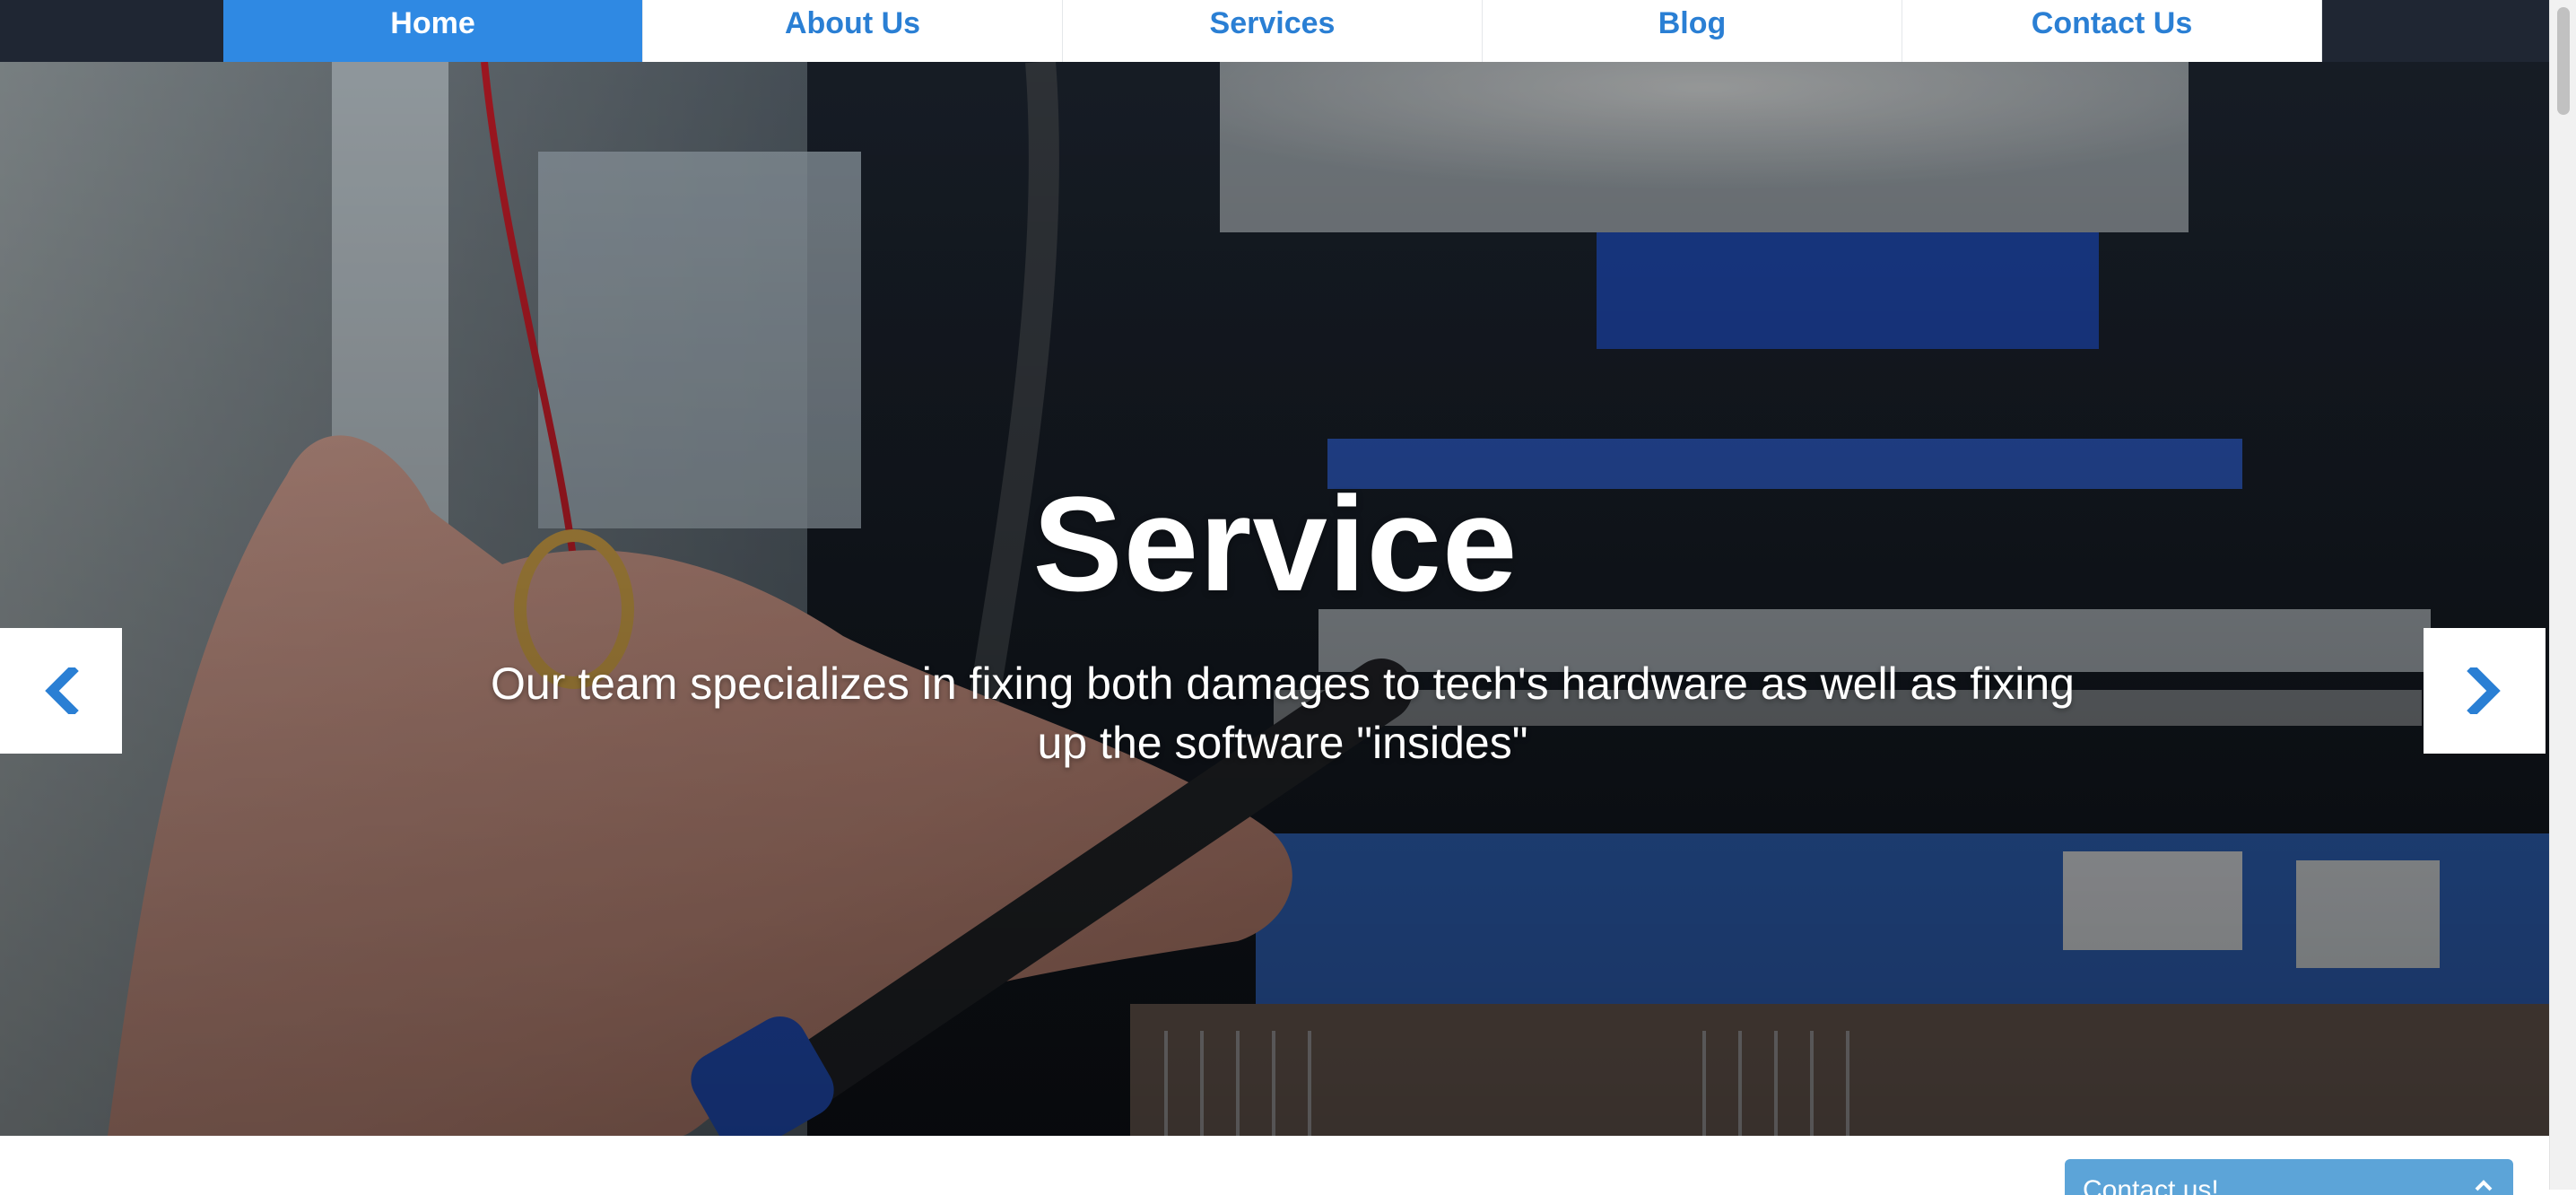 This screenshot has width=2576, height=1195. I want to click on nav-item-about-us: About Us, so click(853, 31).